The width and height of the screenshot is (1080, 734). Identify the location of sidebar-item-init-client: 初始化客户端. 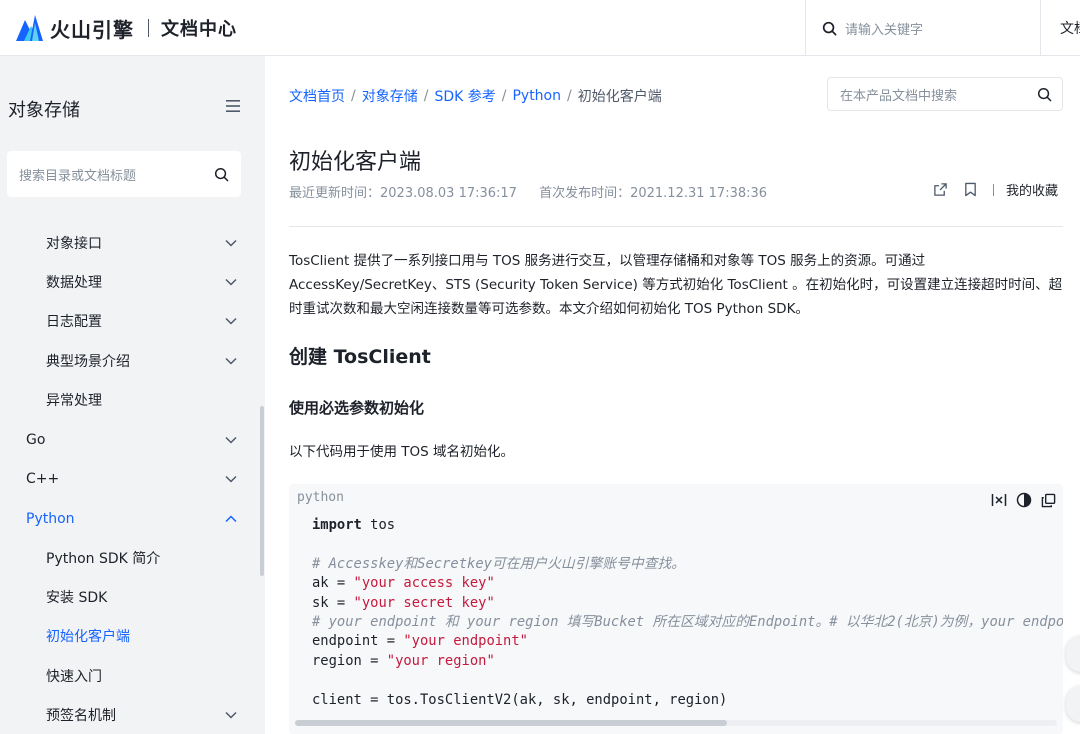
(122, 636).